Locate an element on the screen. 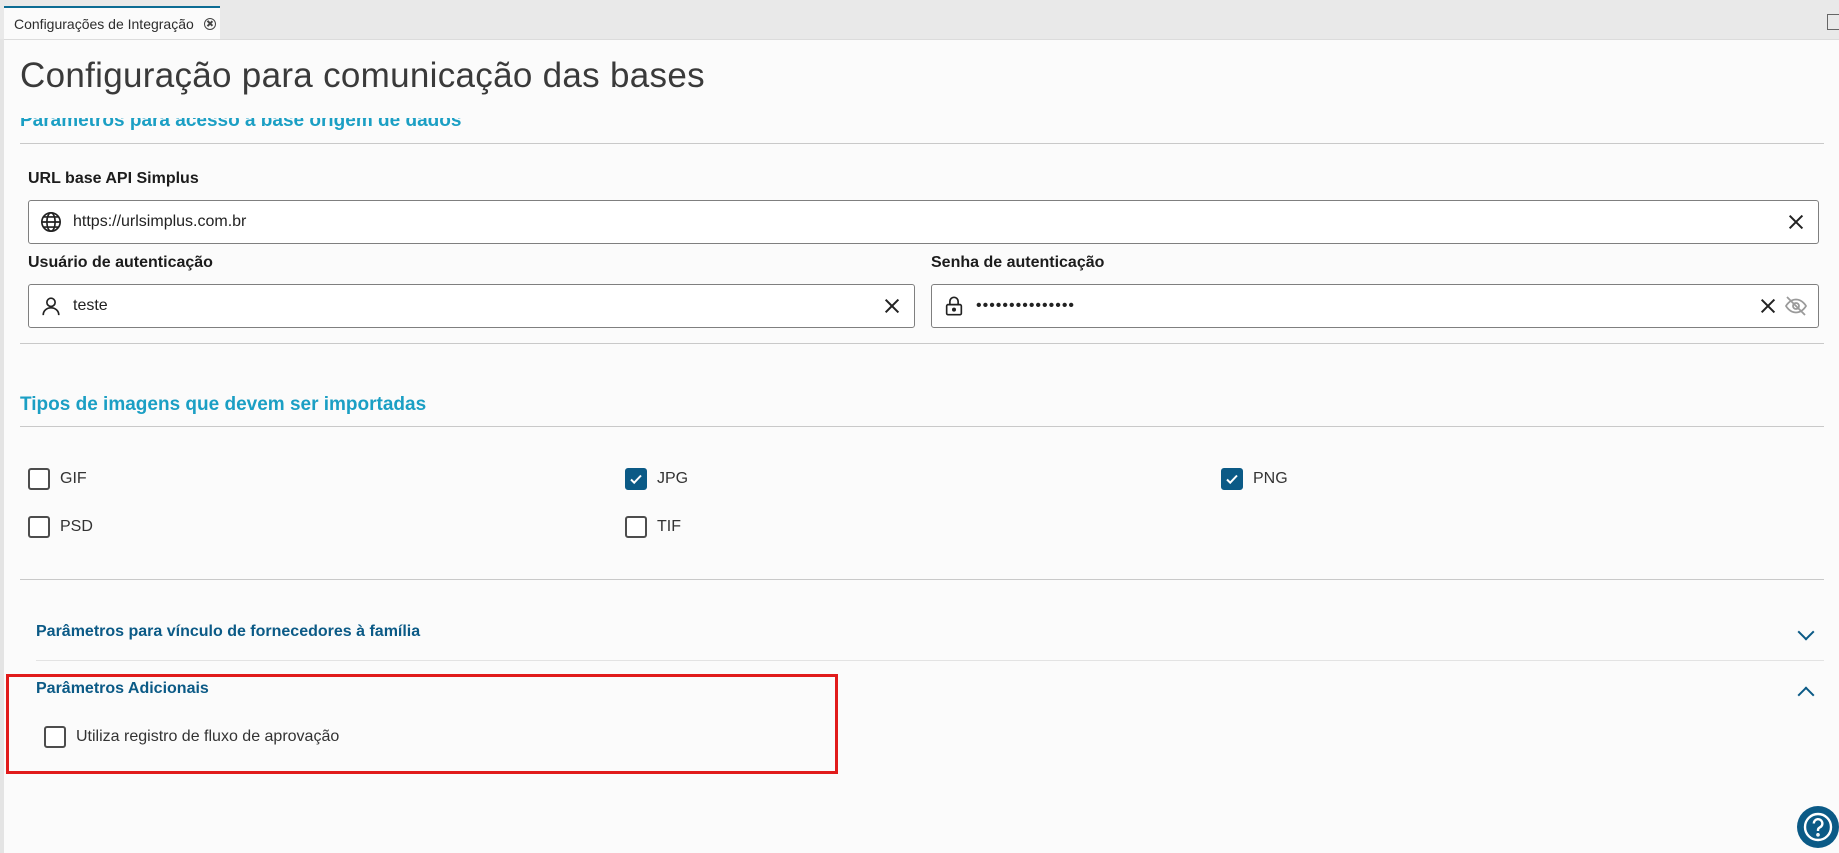 The width and height of the screenshot is (1839, 853). close-tab-icon is located at coordinates (209, 23).